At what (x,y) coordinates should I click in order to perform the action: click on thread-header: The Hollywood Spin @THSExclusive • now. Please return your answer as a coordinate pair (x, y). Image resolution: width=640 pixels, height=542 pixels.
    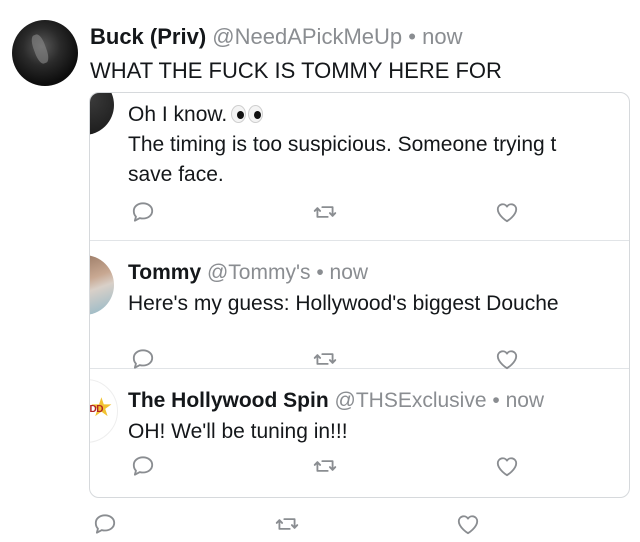
    Looking at the image, I should click on (336, 401).